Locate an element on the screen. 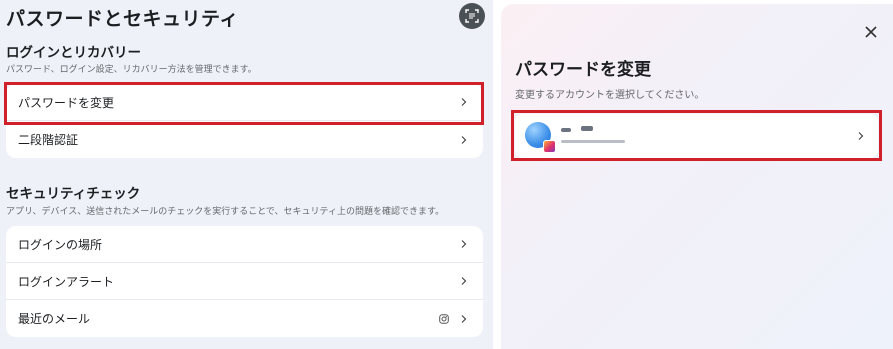  login-alerts-label: ログインアラート is located at coordinates (66, 281).